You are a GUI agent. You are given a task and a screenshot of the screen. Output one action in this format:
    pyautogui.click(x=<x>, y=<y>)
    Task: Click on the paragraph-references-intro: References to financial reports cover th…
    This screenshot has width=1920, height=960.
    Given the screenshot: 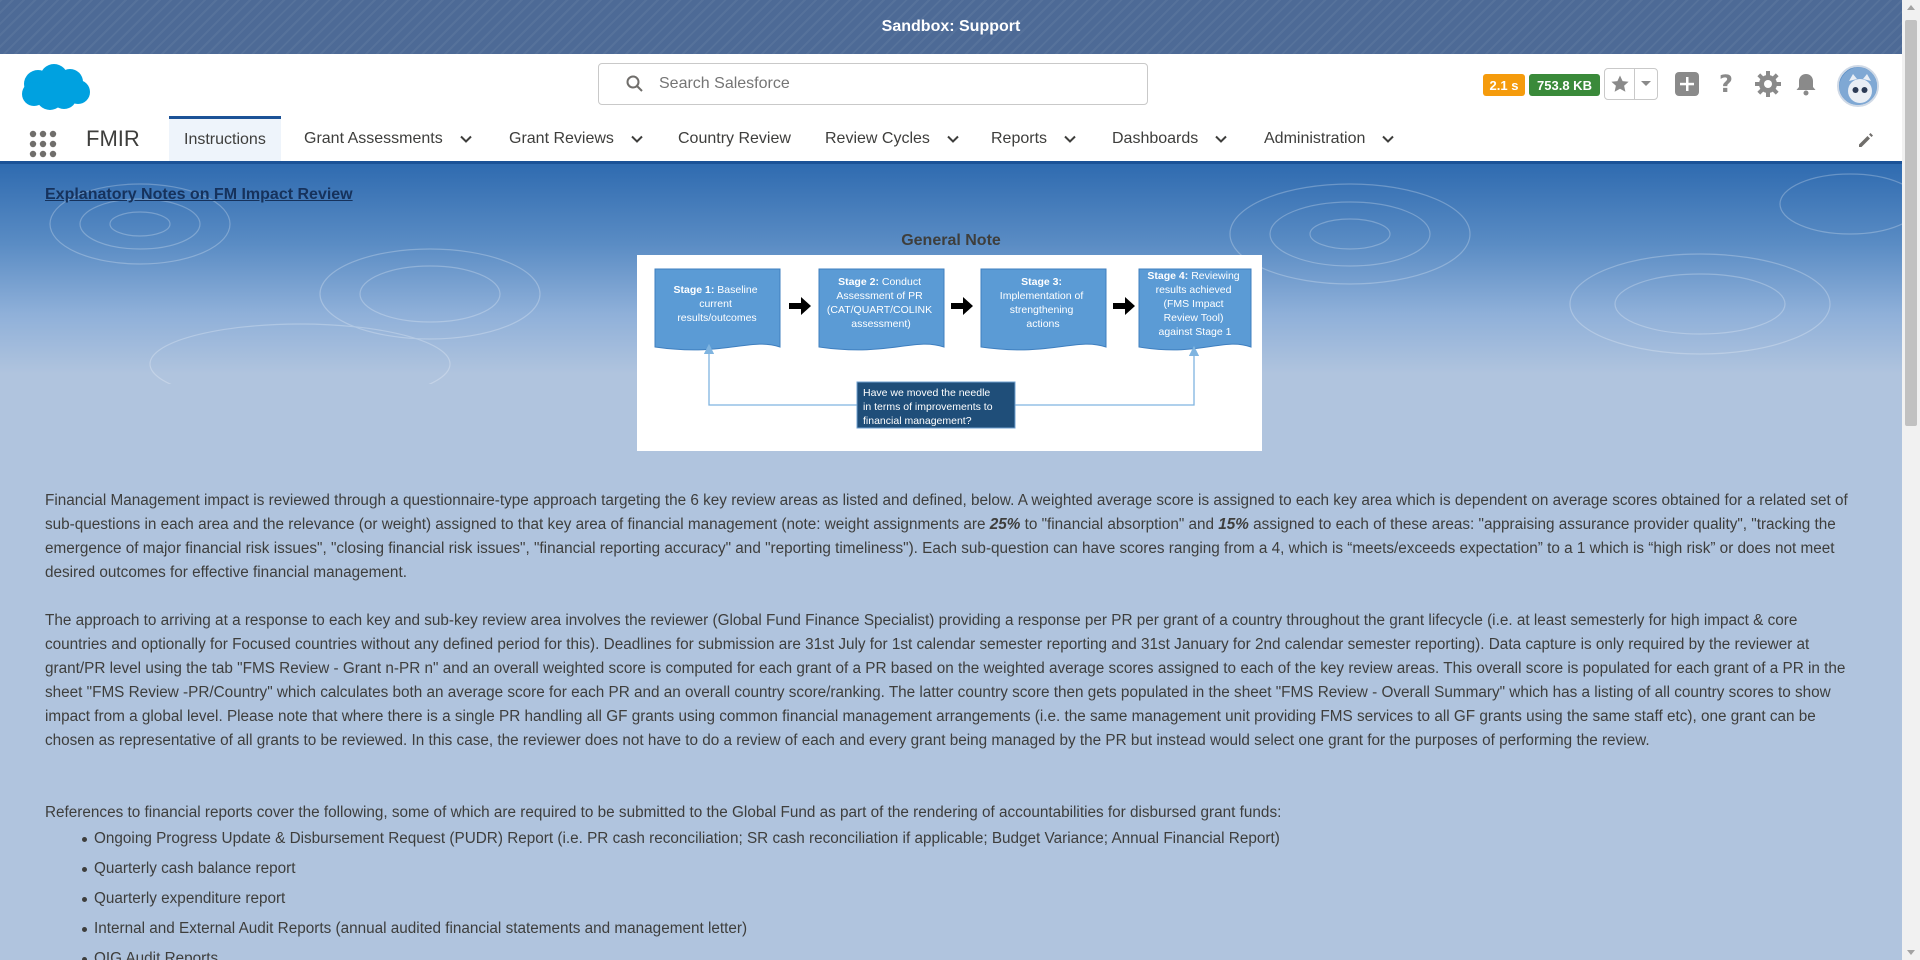 What is the action you would take?
    pyautogui.click(x=663, y=812)
    